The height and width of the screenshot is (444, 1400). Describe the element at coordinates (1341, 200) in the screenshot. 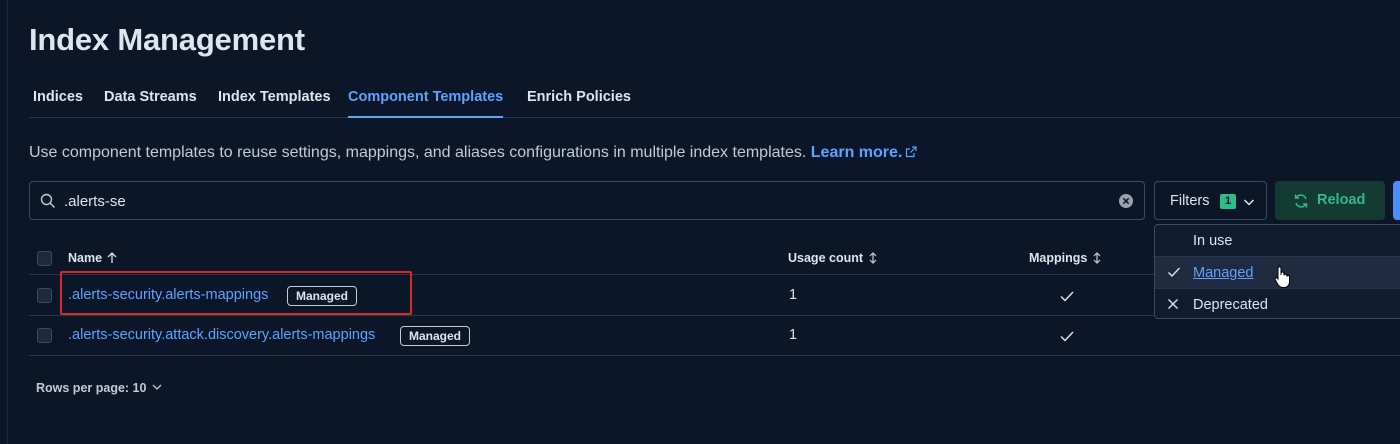

I see `reload-label: Reload` at that location.